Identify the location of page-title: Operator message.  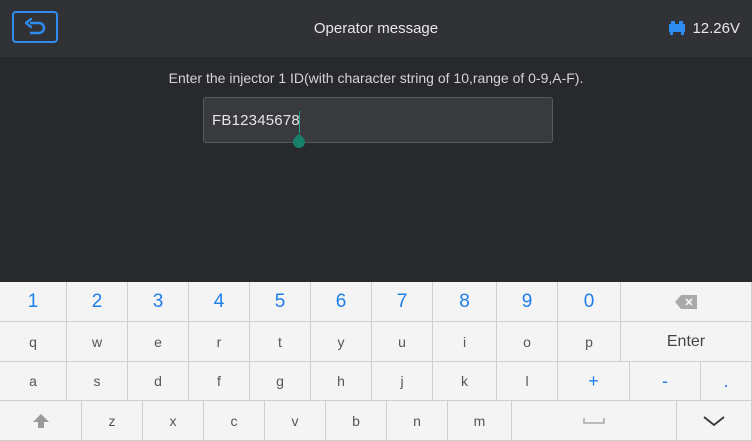
(376, 28).